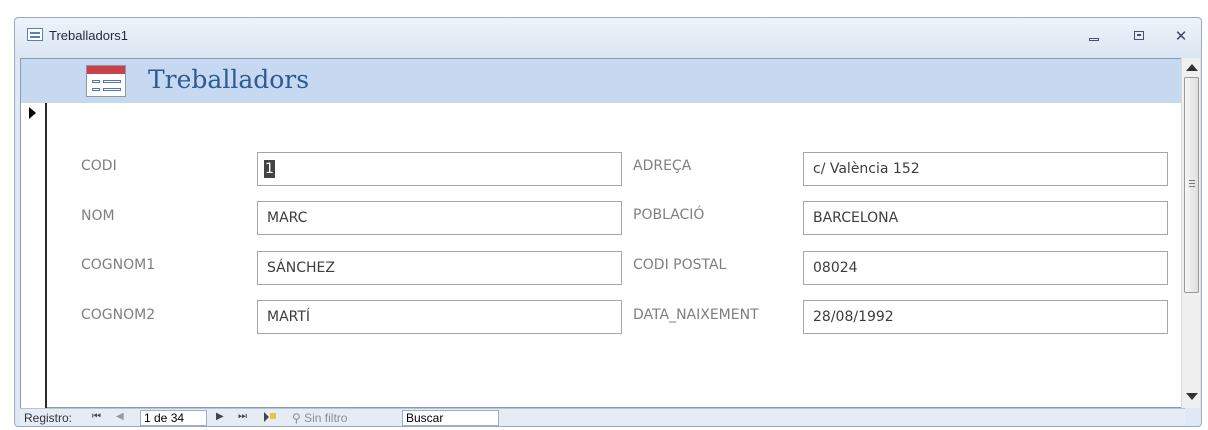 This screenshot has height=430, width=1208. Describe the element at coordinates (602, 81) in the screenshot. I see `form-header: Treballadors` at that location.